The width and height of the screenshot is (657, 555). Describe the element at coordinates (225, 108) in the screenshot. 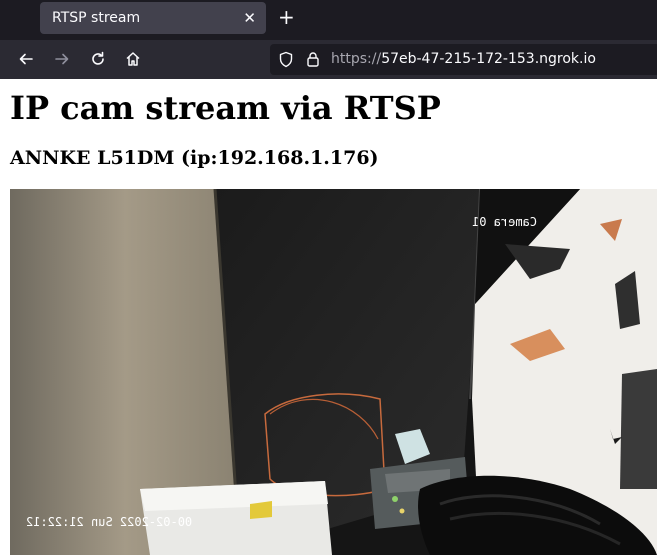

I see `page-title: IP cam stream via RTSP` at that location.